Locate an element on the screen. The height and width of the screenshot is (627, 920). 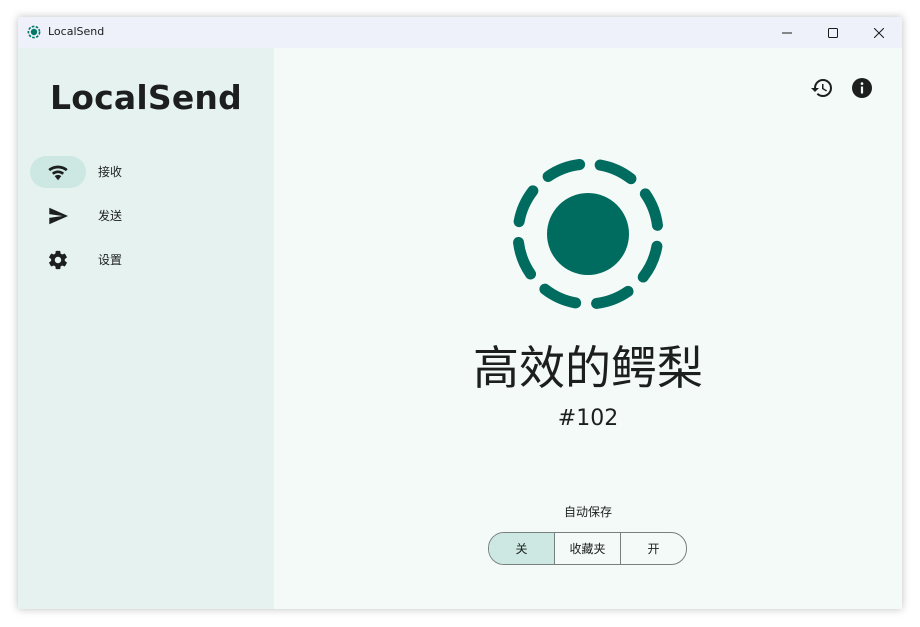
maximize-button is located at coordinates (833, 32).